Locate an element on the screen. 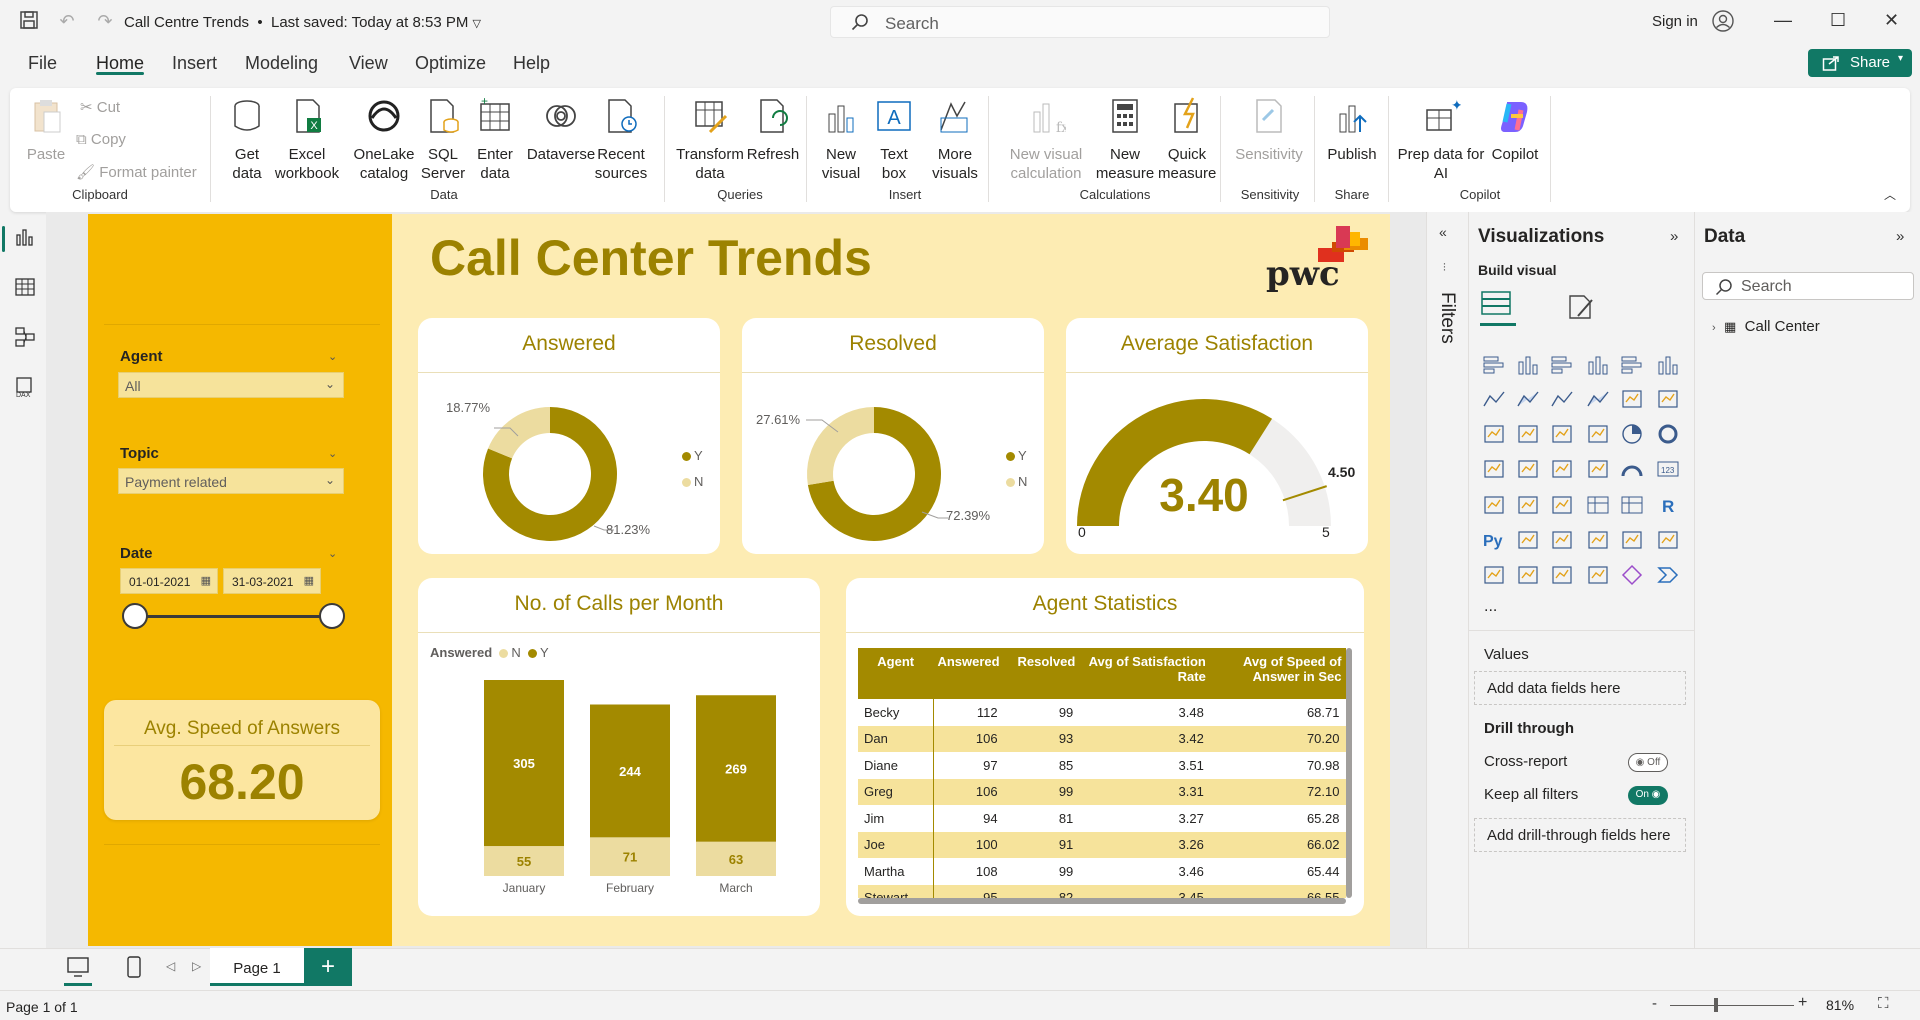 The image size is (1920, 1020). resolved-donut-card: Resolved Y N 27.61% 72.39% is located at coordinates (893, 436).